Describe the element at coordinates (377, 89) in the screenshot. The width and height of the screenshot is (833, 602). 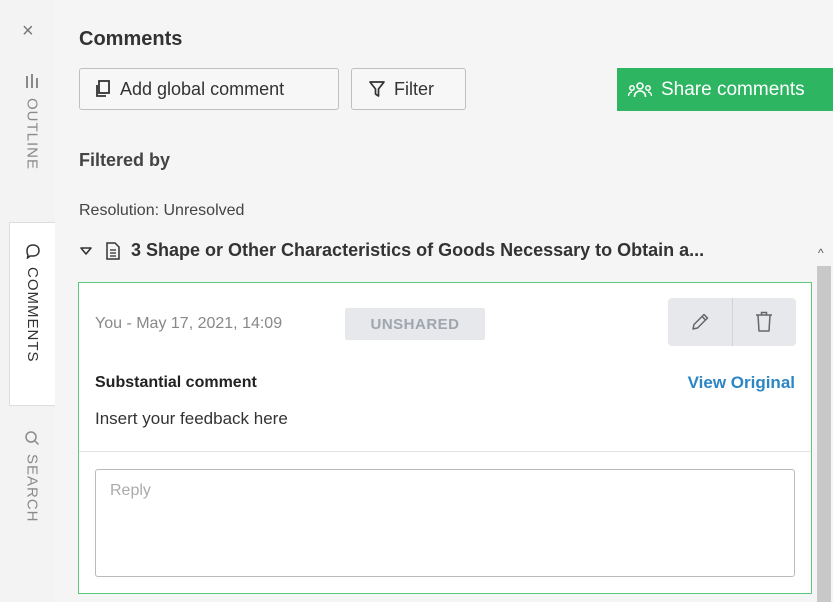
I see `filter-icon` at that location.